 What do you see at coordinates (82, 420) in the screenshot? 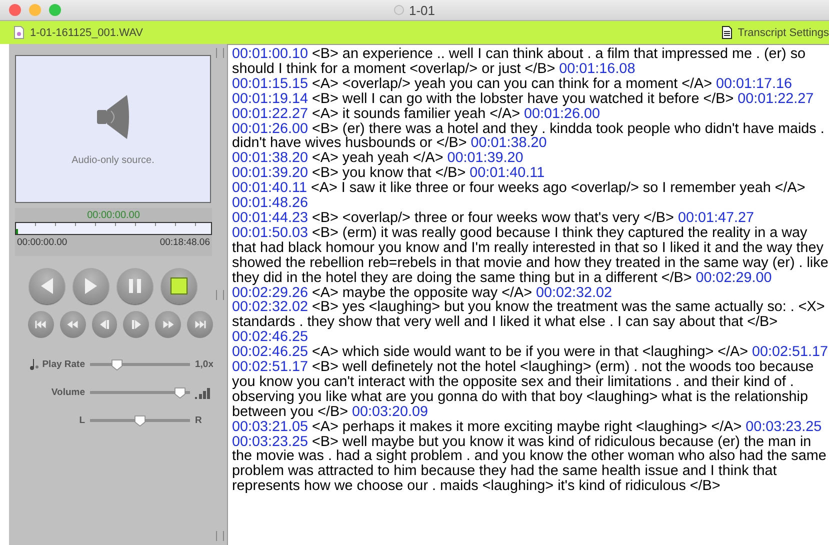
I see `slider-label: L` at bounding box center [82, 420].